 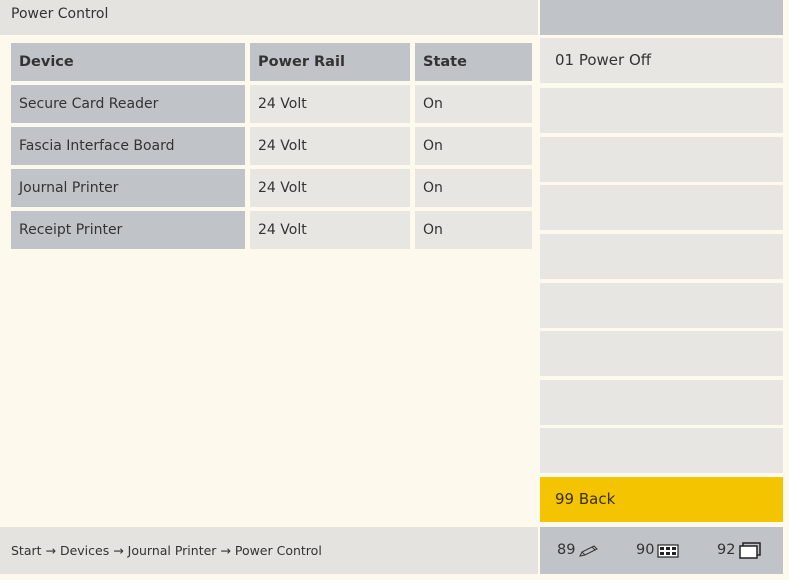 I want to click on back-button: 99 Back, so click(x=661, y=499).